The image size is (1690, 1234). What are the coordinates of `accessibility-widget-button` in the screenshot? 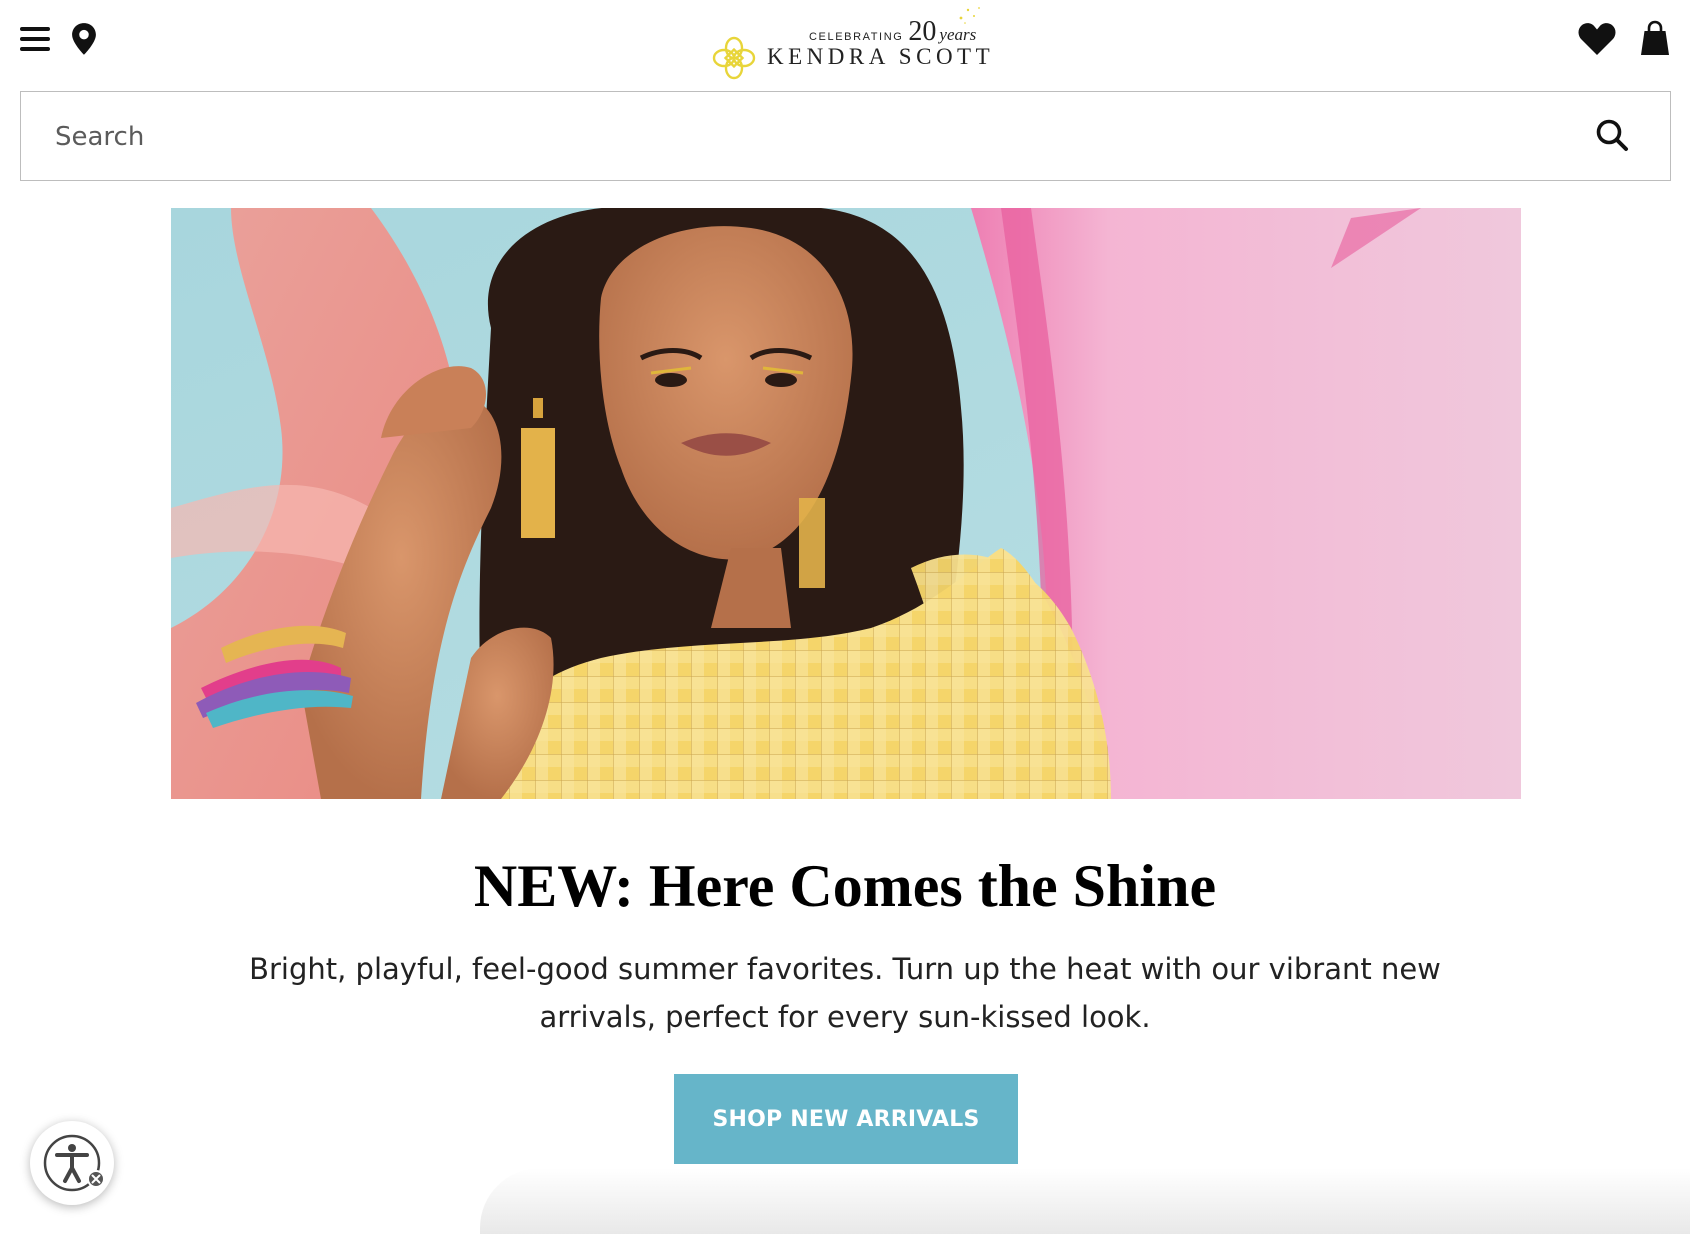 It's located at (72, 1163).